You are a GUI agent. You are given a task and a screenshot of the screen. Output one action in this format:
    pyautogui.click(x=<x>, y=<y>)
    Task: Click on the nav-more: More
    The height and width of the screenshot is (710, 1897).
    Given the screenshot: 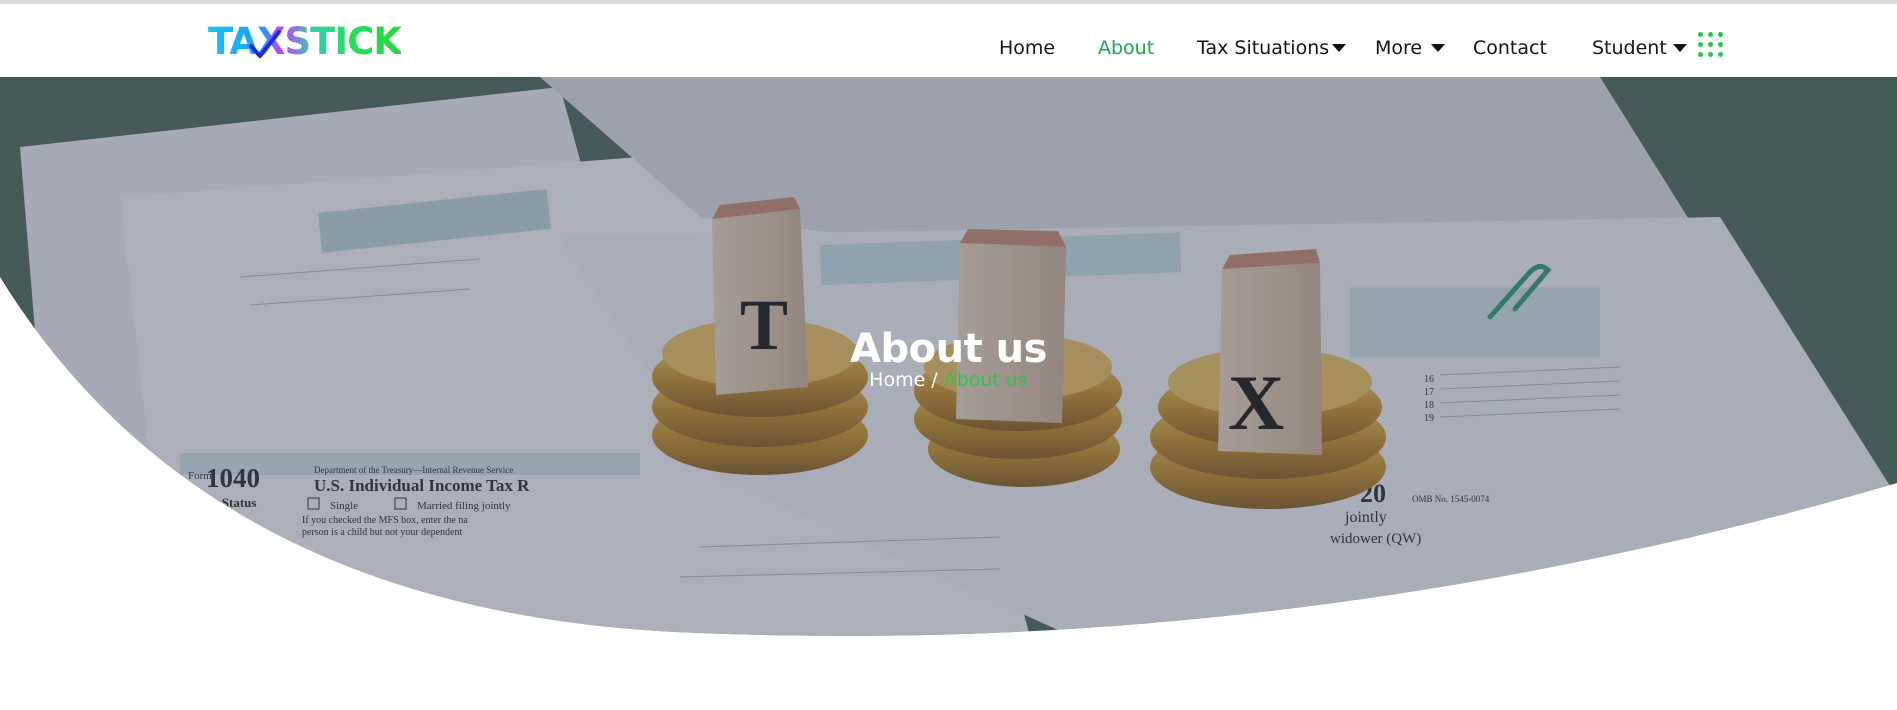 What is the action you would take?
    pyautogui.click(x=1398, y=48)
    